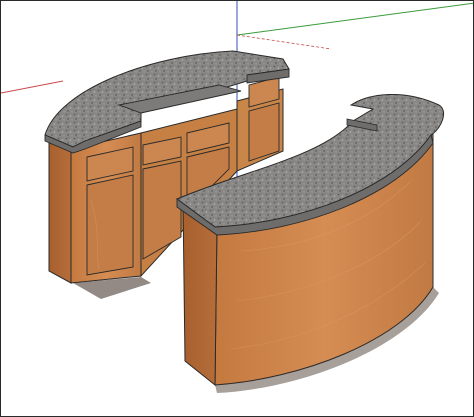 The height and width of the screenshot is (417, 474). I want to click on green-axis-icon, so click(354, 19).